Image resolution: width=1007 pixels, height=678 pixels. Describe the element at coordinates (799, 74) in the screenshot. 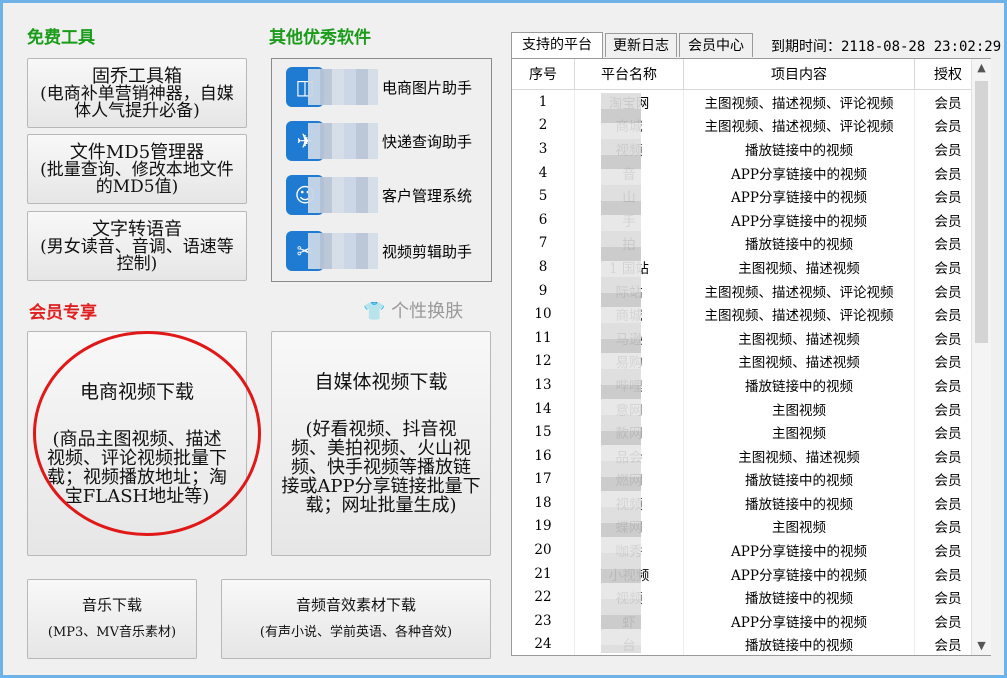

I see `column-header-content: 项目内容` at that location.